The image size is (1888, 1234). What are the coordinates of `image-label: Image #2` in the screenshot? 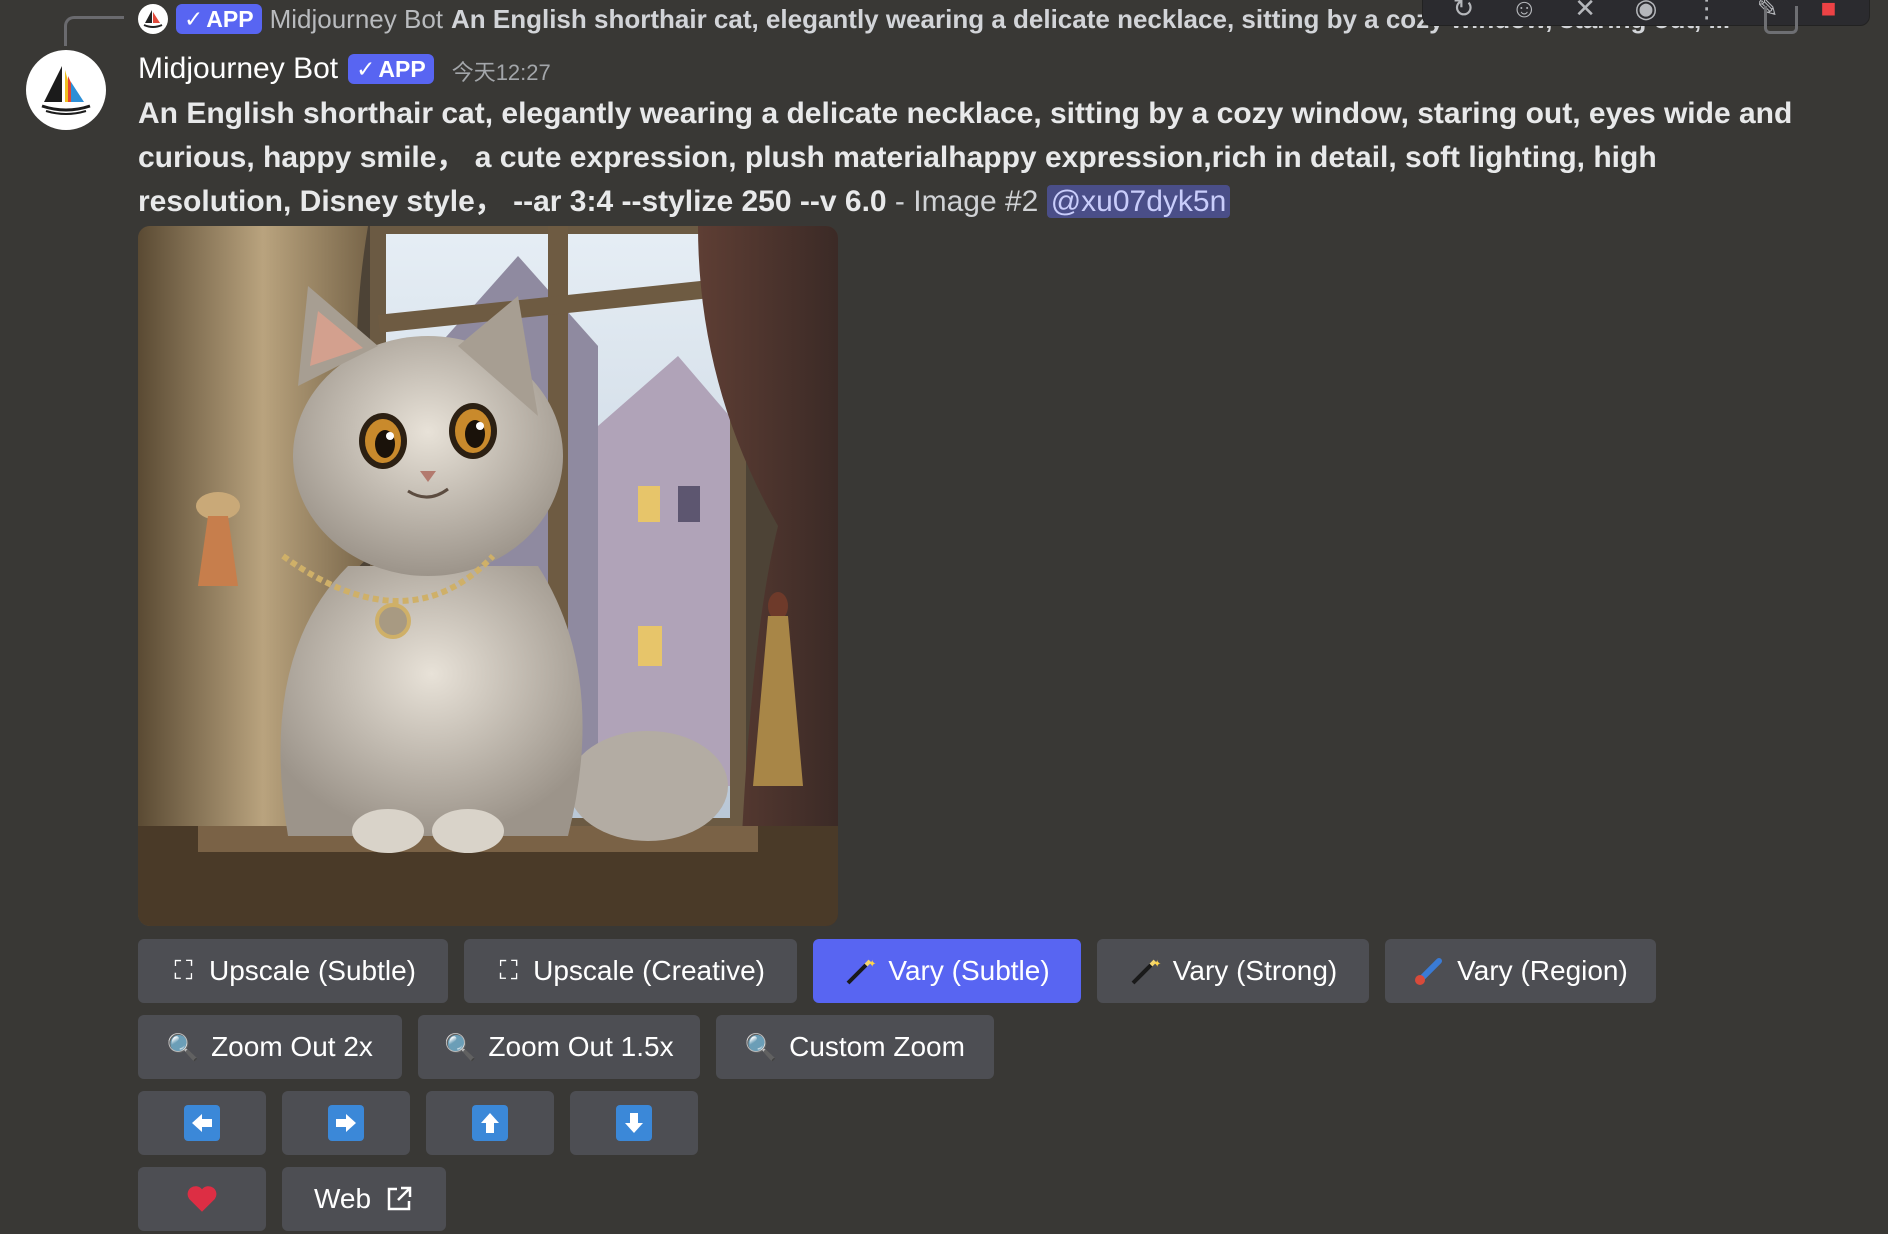 It's located at (976, 201).